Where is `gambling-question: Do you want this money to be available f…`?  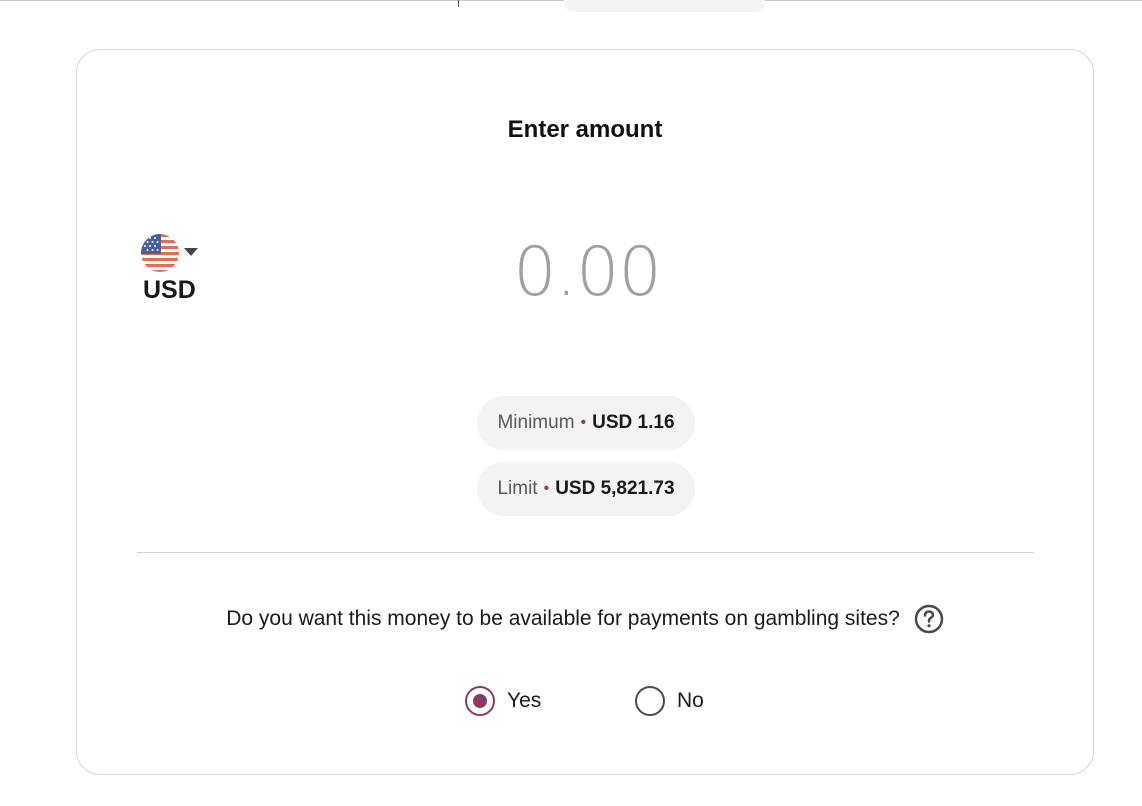
gambling-question: Do you want this money to be available f… is located at coordinates (563, 618).